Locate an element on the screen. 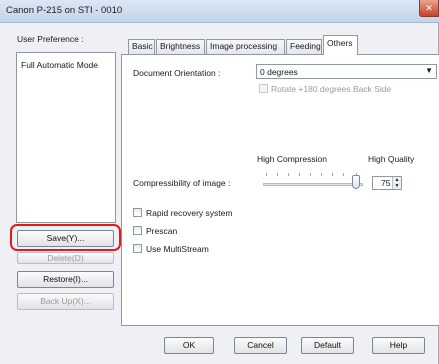  list-item: Full Automatic Mode is located at coordinates (59, 65).